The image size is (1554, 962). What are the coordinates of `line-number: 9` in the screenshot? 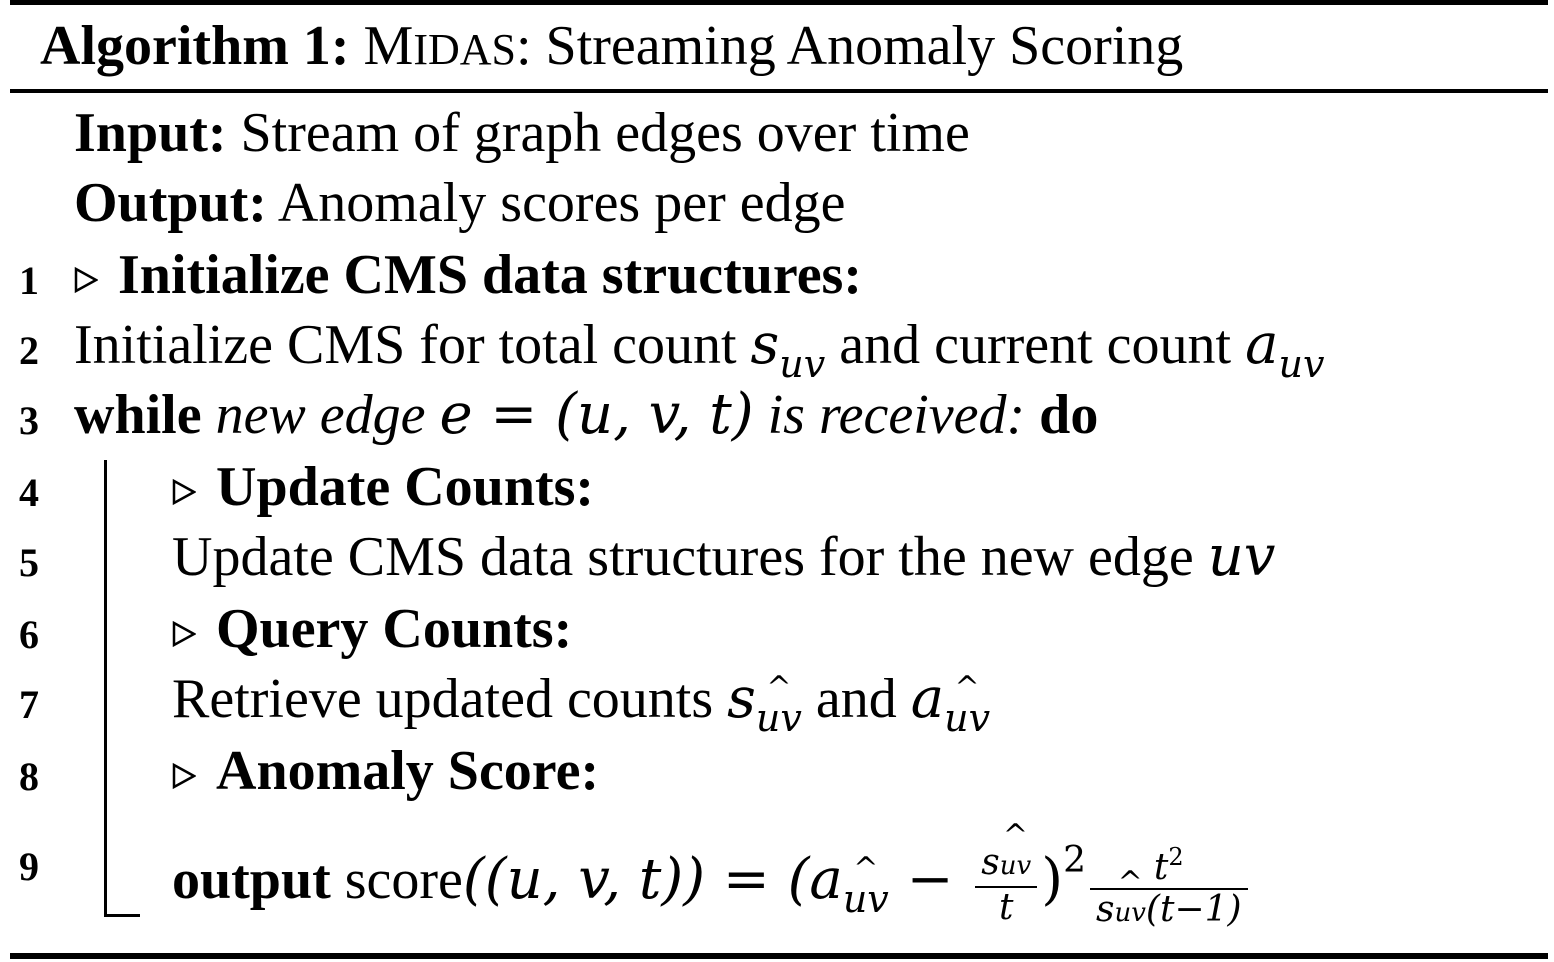 It's located at (29, 866).